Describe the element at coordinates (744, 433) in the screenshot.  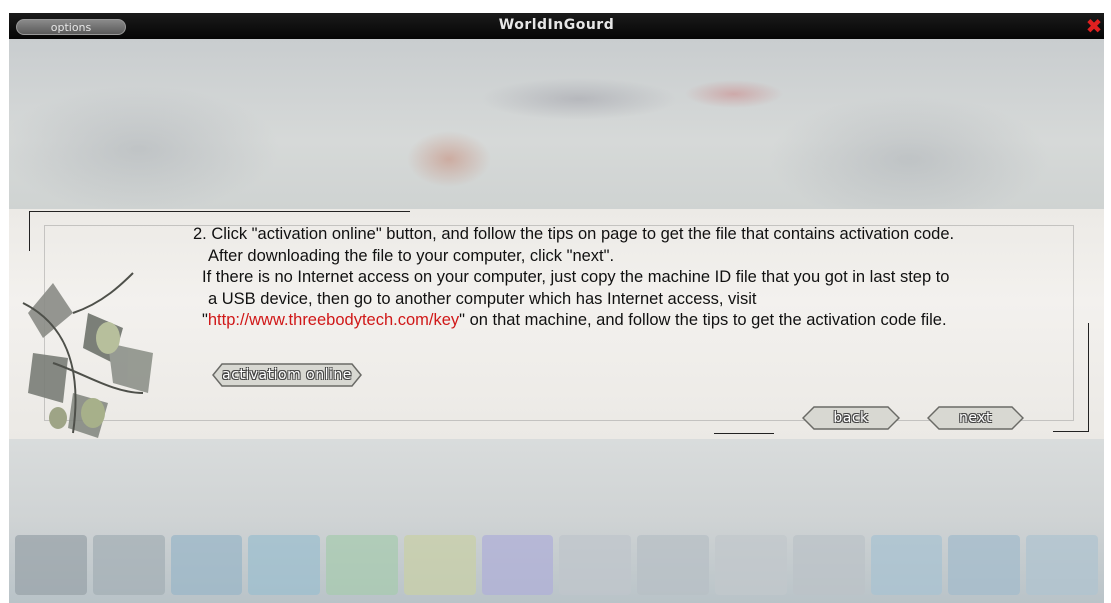
I see `frame-bottom-mid-line` at that location.